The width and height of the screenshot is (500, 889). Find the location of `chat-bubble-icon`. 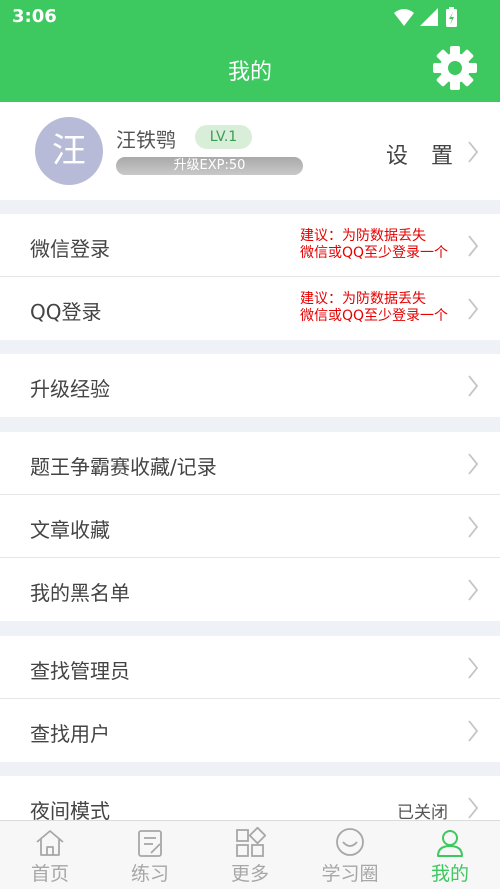

chat-bubble-icon is located at coordinates (350, 842).